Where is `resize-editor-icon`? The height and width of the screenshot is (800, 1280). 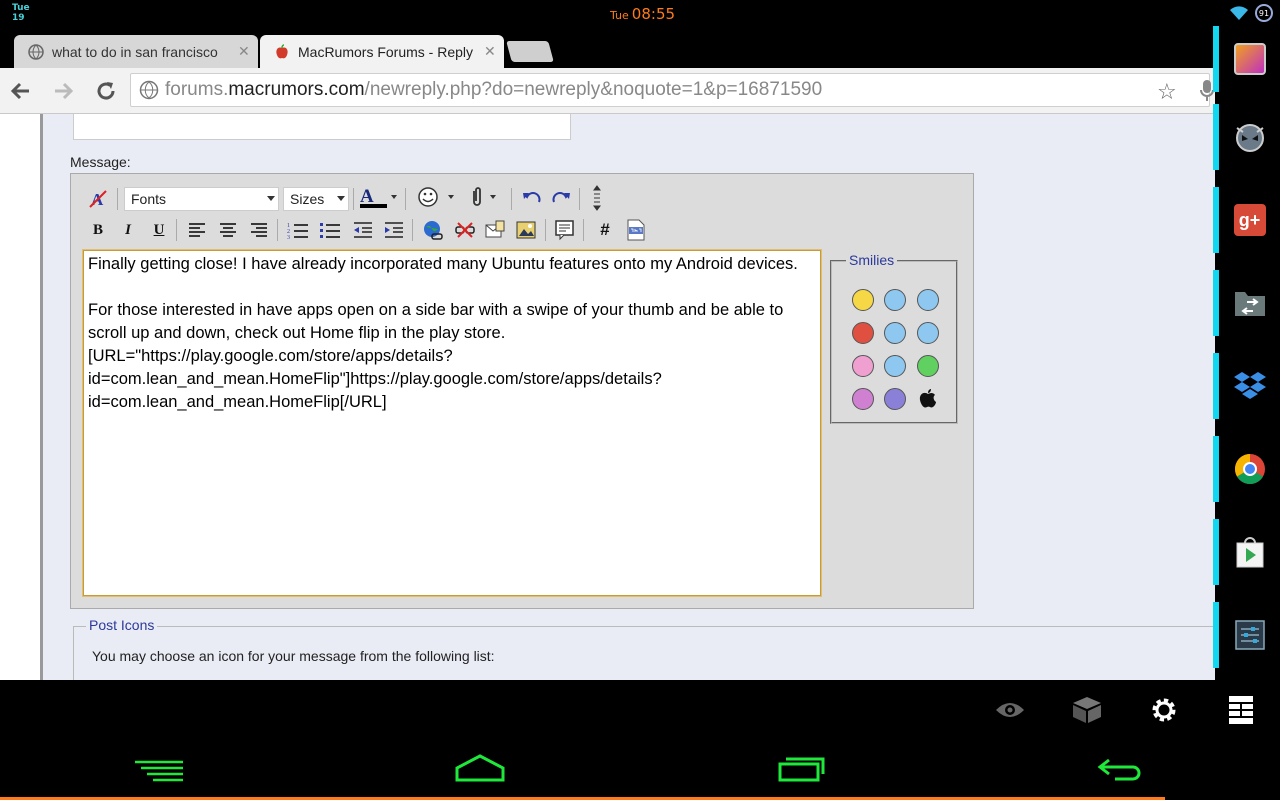
resize-editor-icon is located at coordinates (597, 198).